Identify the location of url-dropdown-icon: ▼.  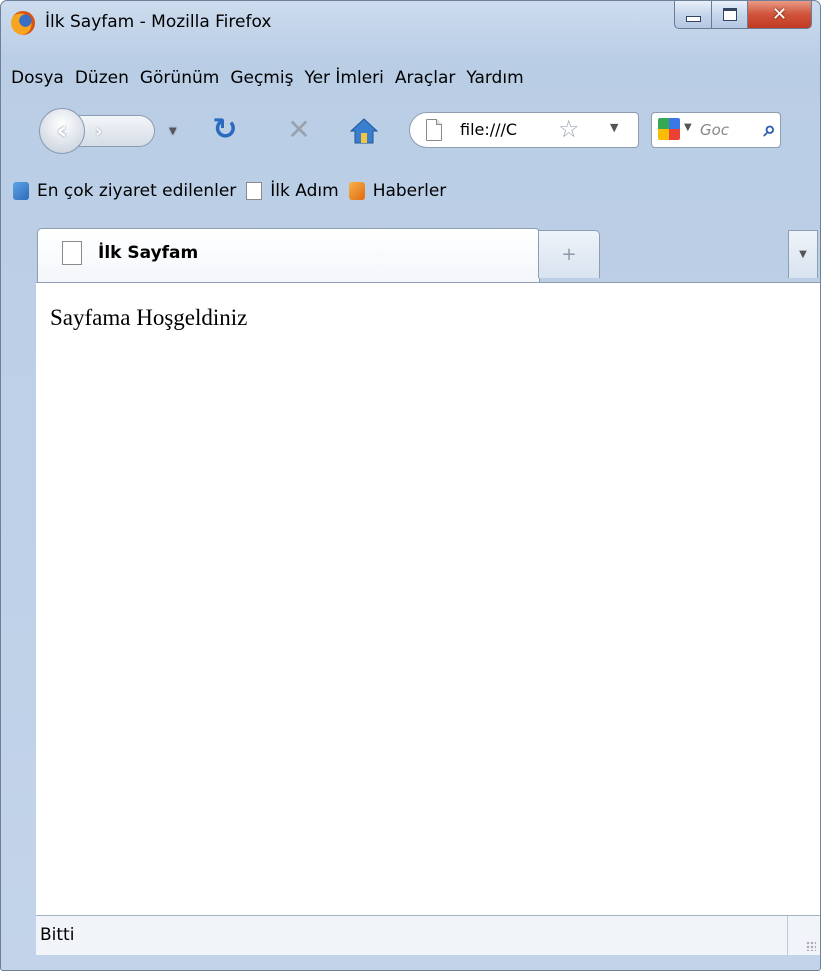
(614, 127).